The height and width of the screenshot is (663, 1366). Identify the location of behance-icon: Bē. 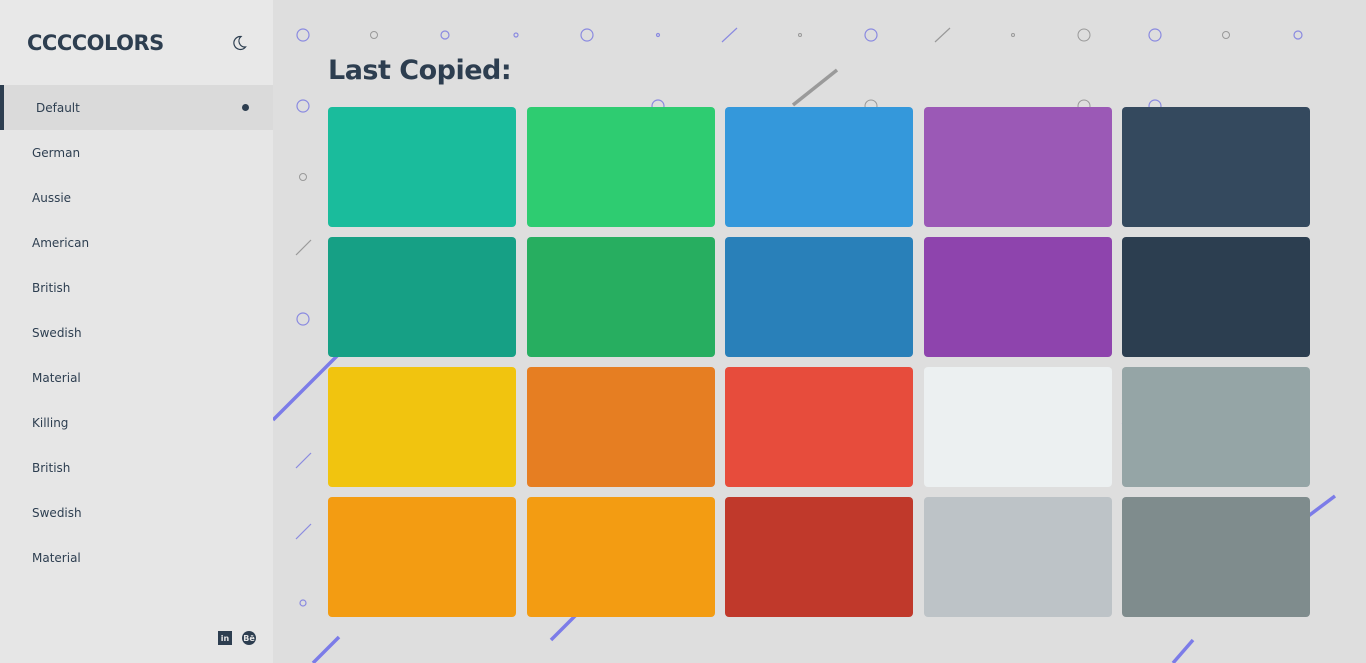
(249, 638).